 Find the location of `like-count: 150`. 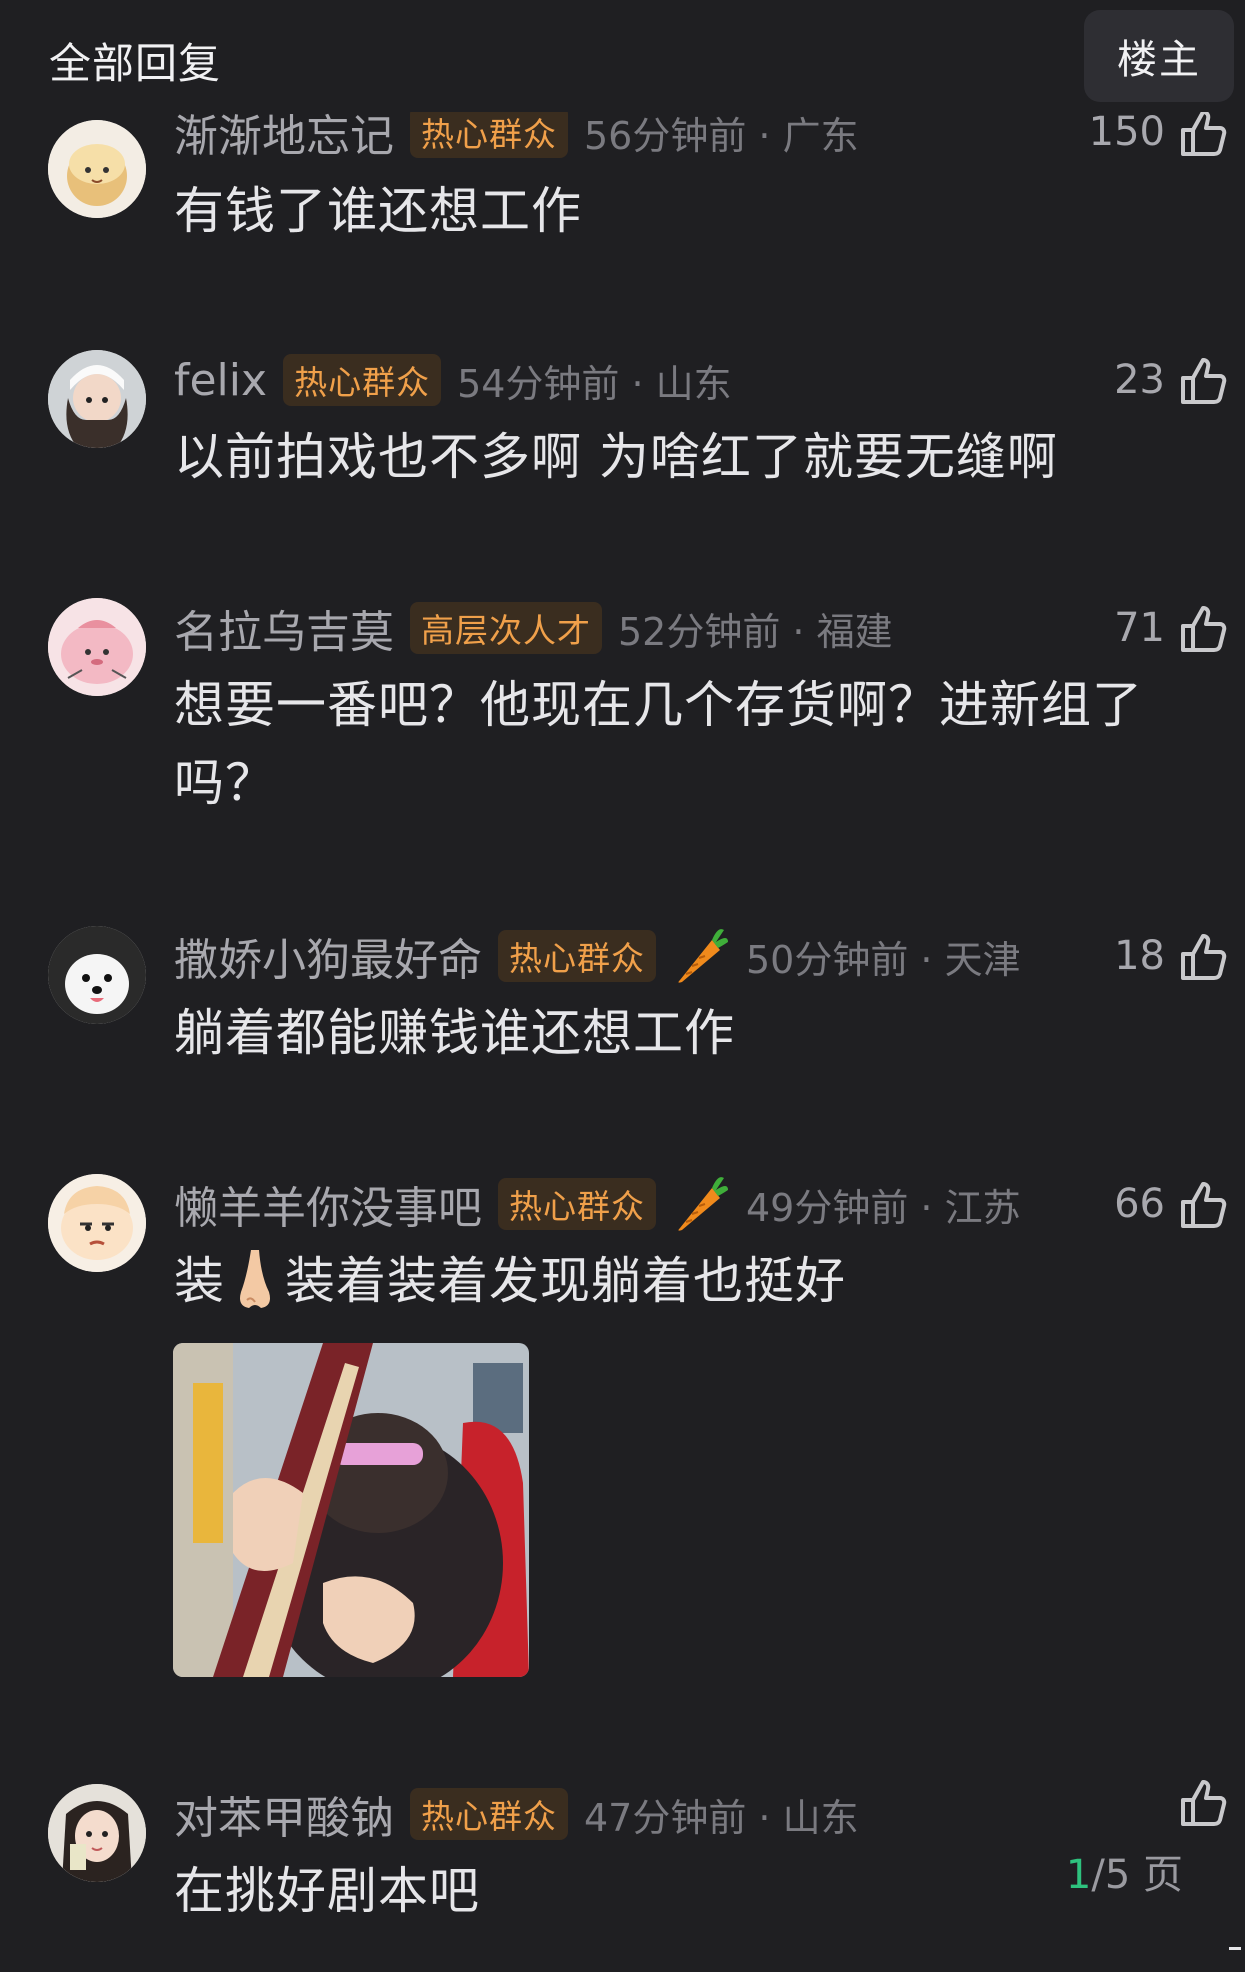

like-count: 150 is located at coordinates (1126, 132).